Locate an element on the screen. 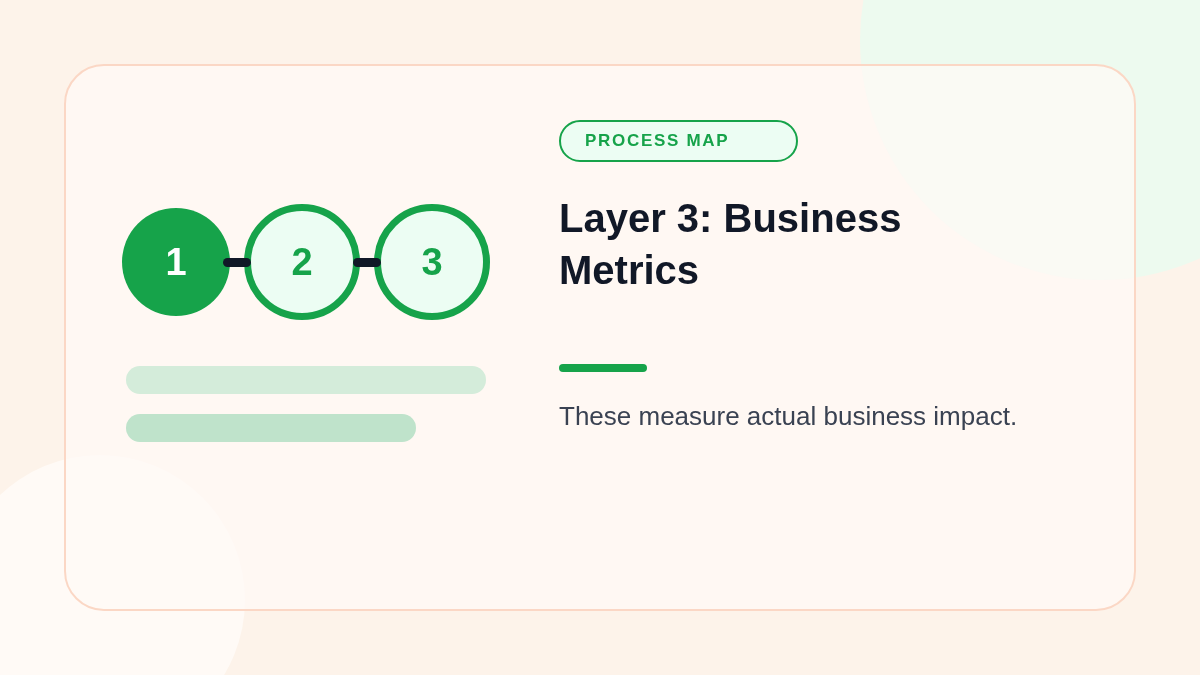  step-marker: 1 is located at coordinates (176, 262).